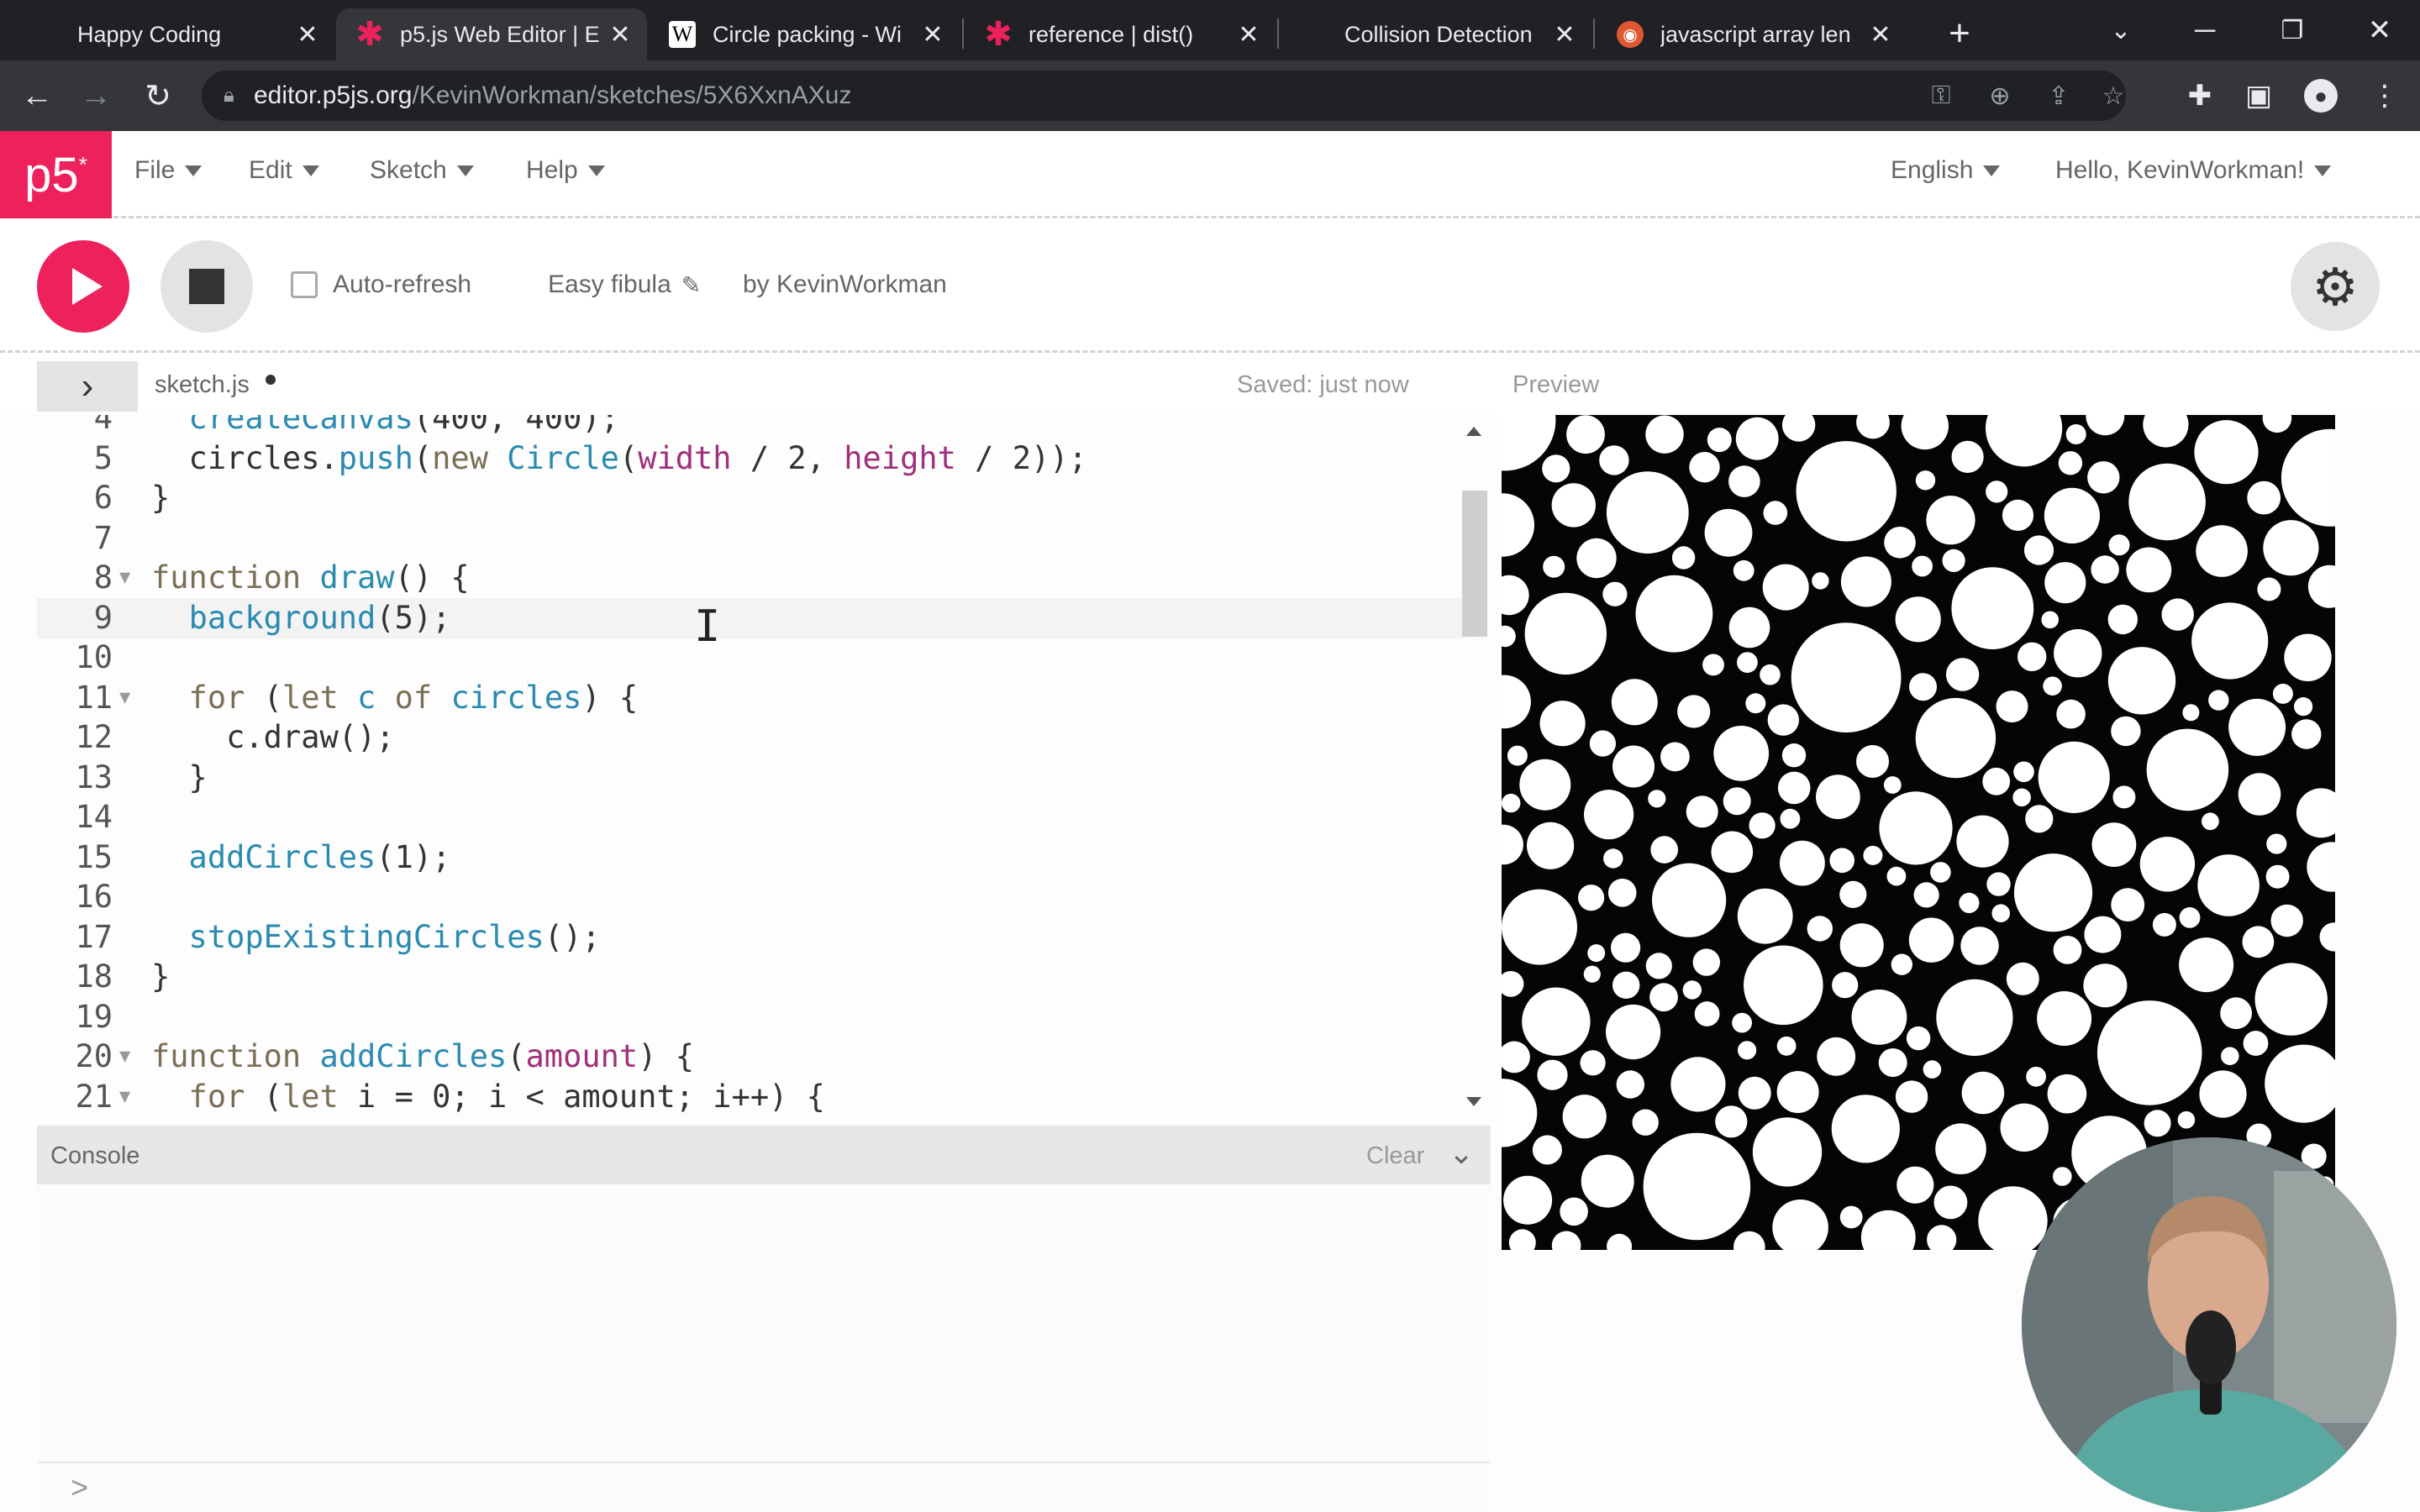 This screenshot has height=1512, width=2420. I want to click on browser-tab: ✱ reference | dist() ✕, so click(1120, 34).